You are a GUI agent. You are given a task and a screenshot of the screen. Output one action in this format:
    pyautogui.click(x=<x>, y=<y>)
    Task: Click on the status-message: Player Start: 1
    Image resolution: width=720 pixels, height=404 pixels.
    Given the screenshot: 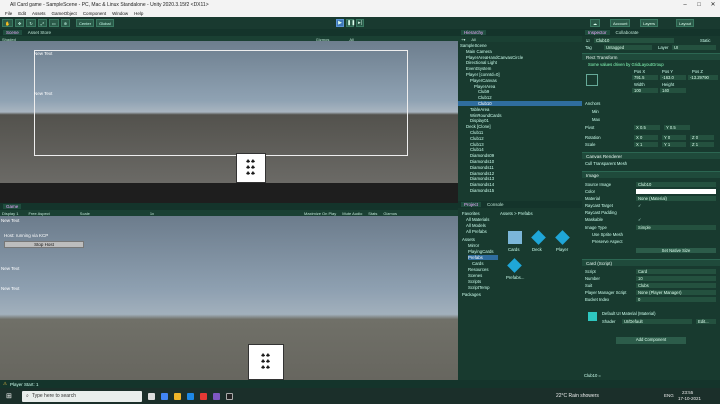 What is the action you would take?
    pyautogui.click(x=24, y=384)
    